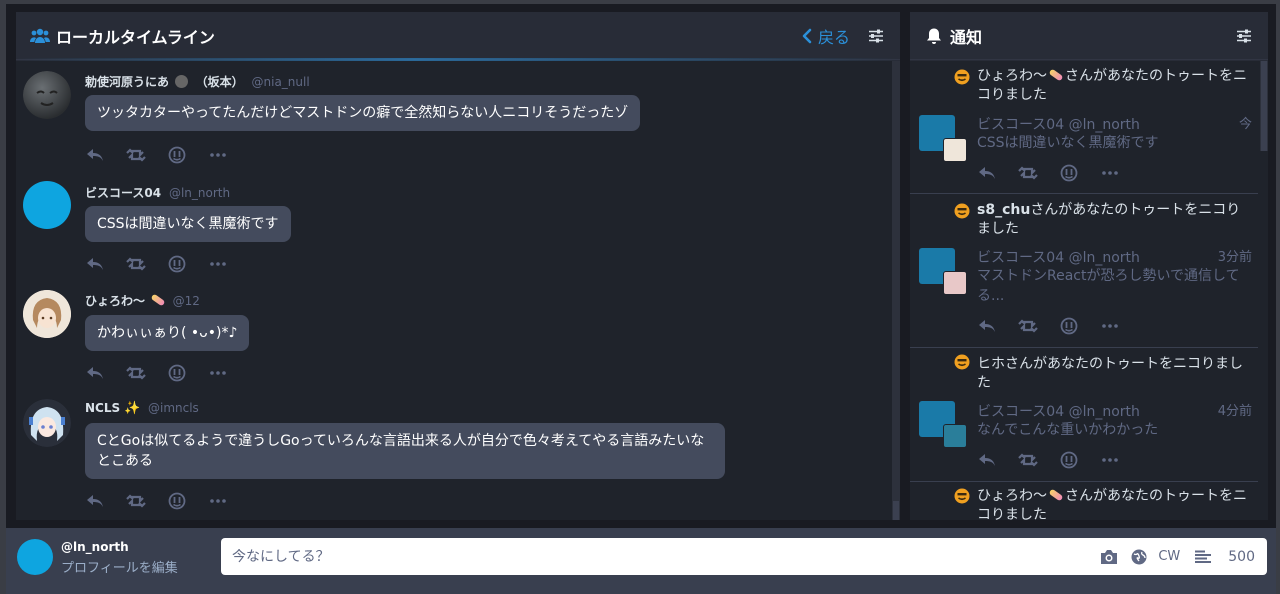 Image resolution: width=1280 pixels, height=594 pixels. What do you see at coordinates (281, 82) in the screenshot?
I see `account-handle: @nia_null` at bounding box center [281, 82].